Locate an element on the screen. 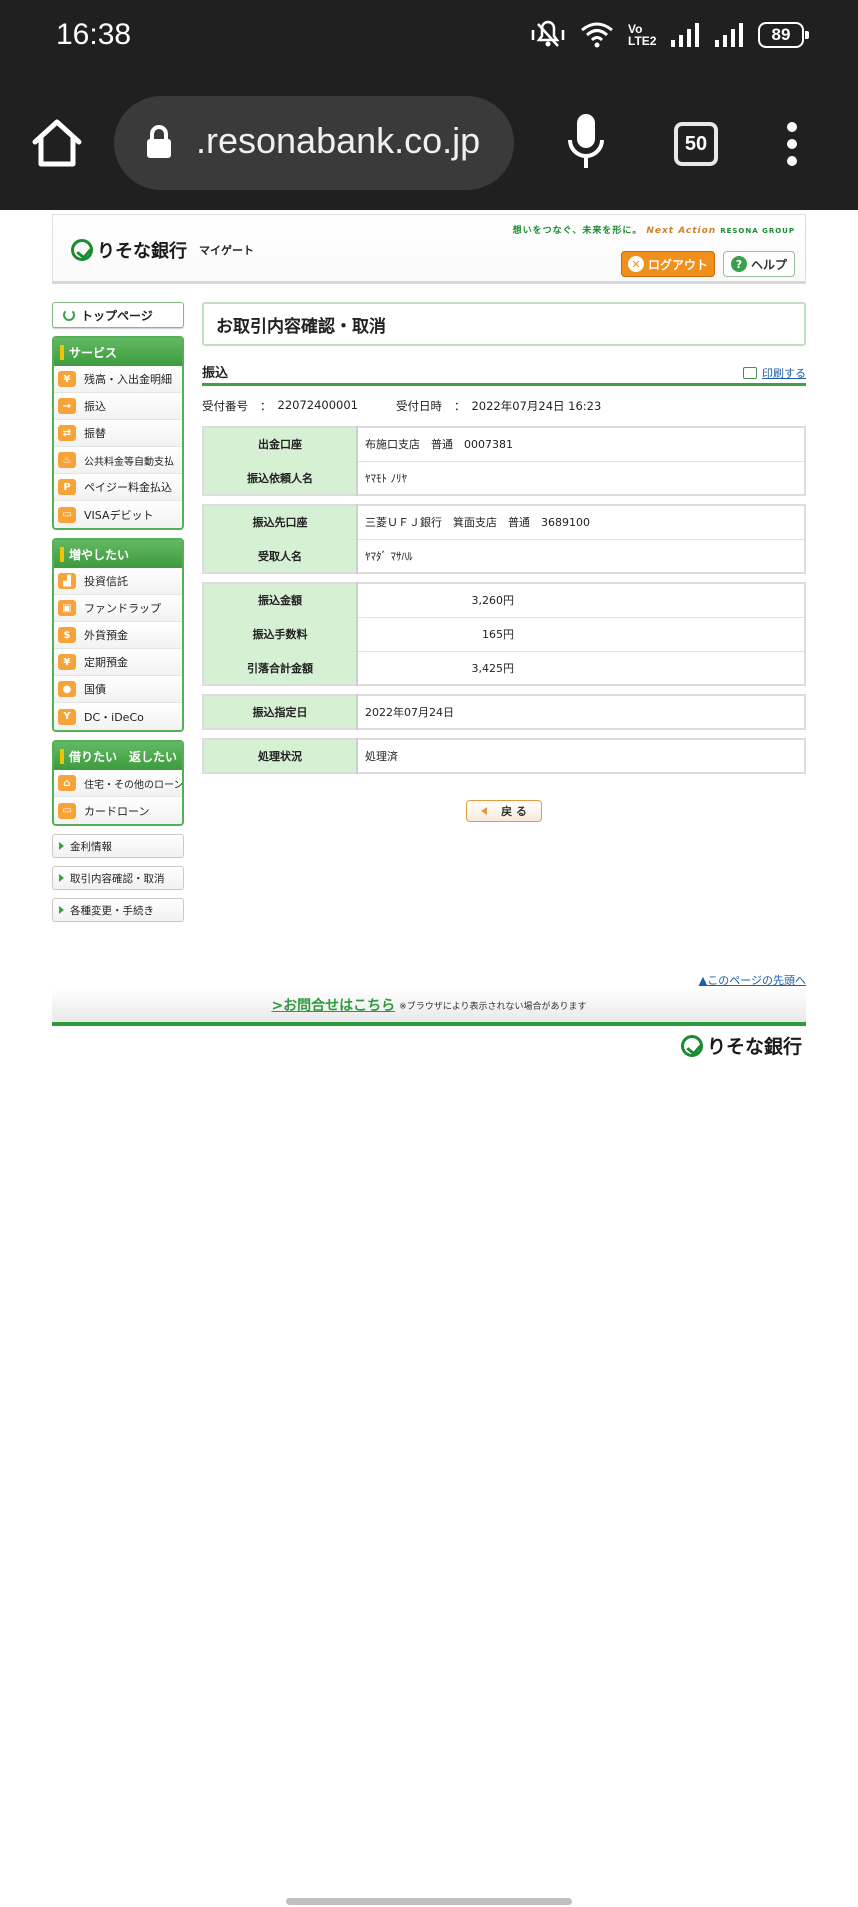  microphone-icon is located at coordinates (586, 142).